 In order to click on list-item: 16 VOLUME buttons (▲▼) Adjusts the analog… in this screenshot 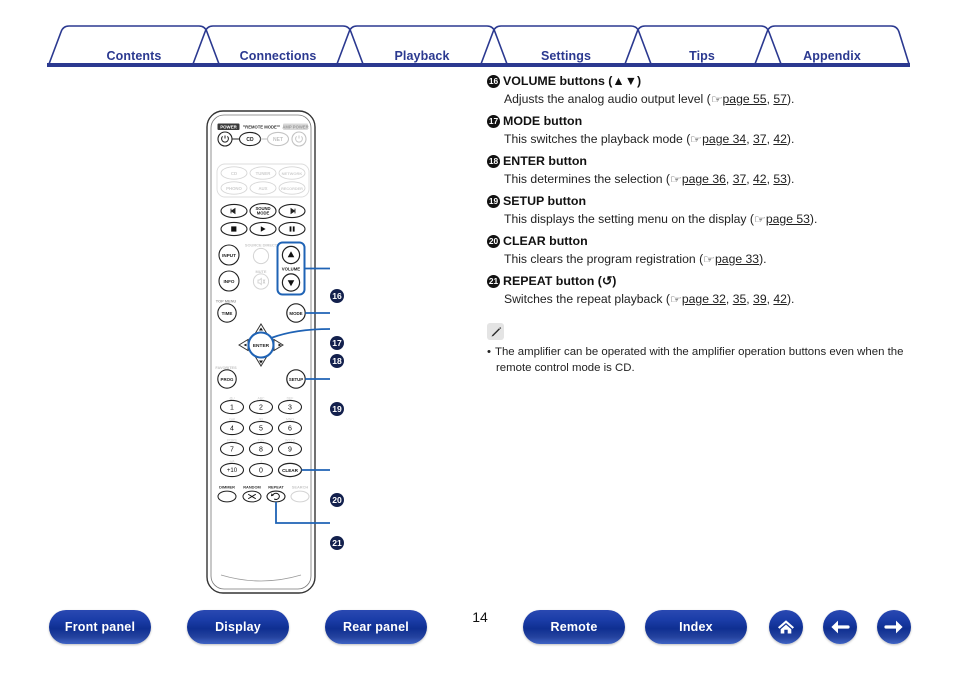, I will do `click(703, 91)`.